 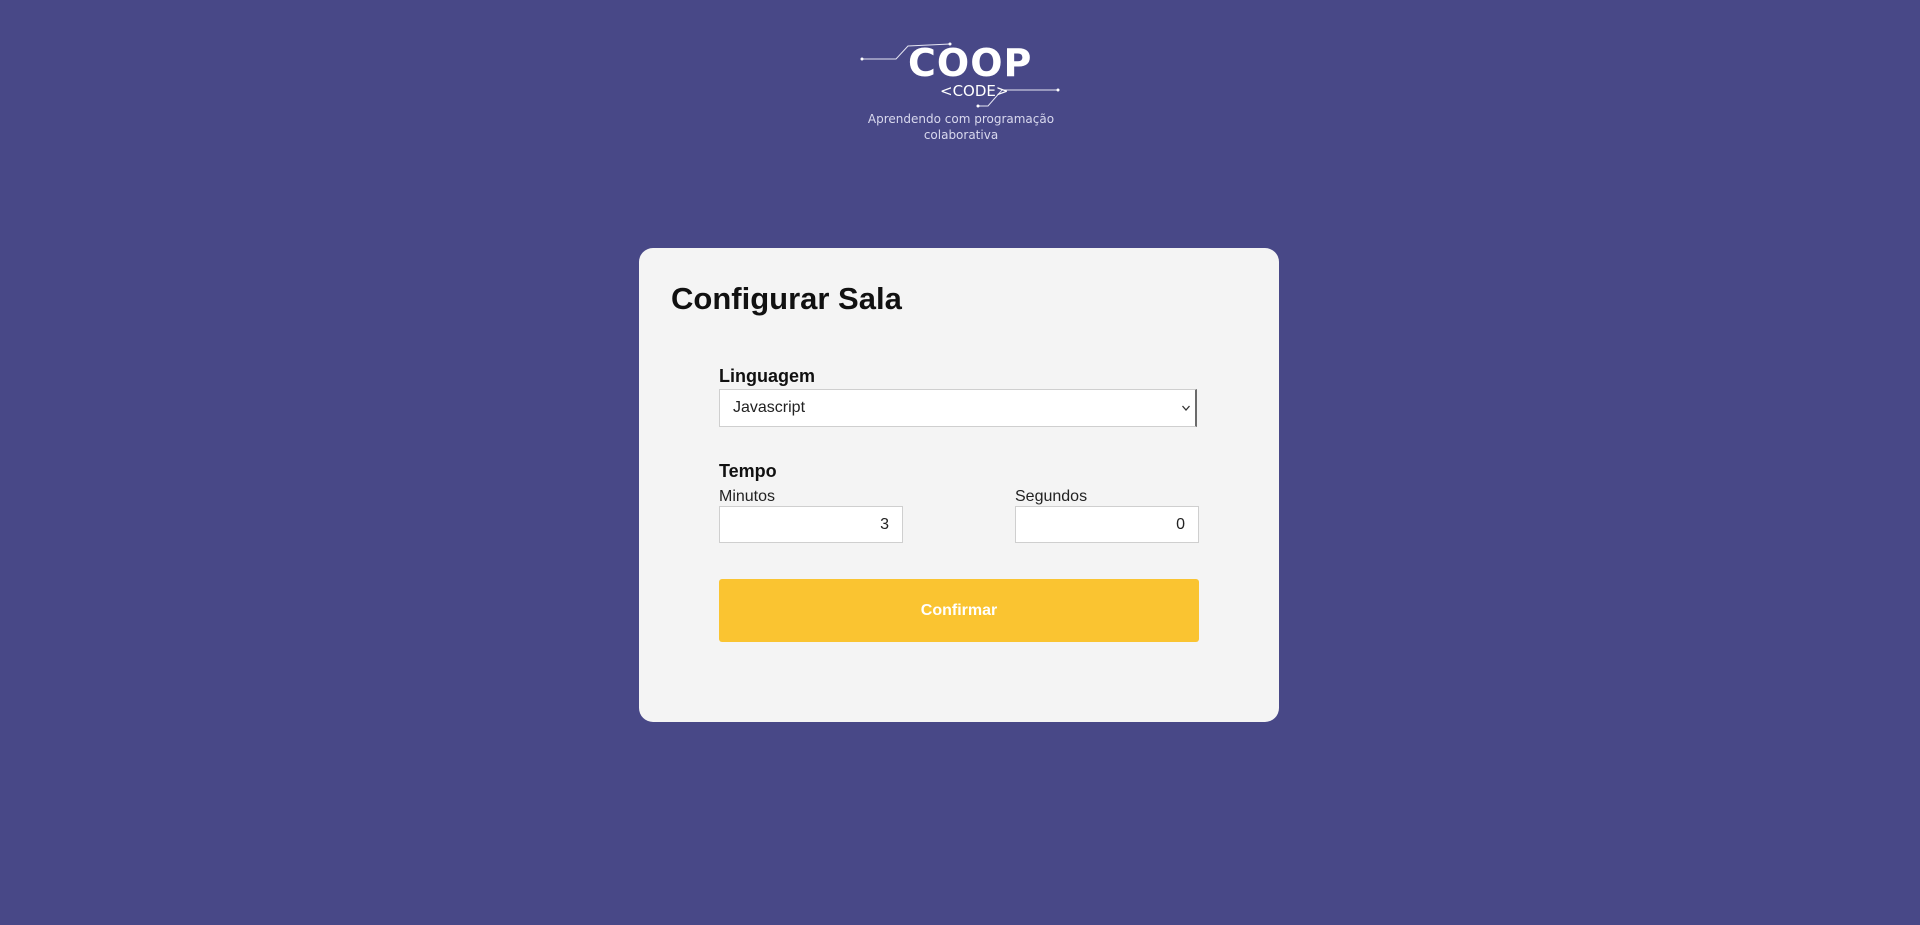 I want to click on page-title: Configurar Sala, so click(x=786, y=298).